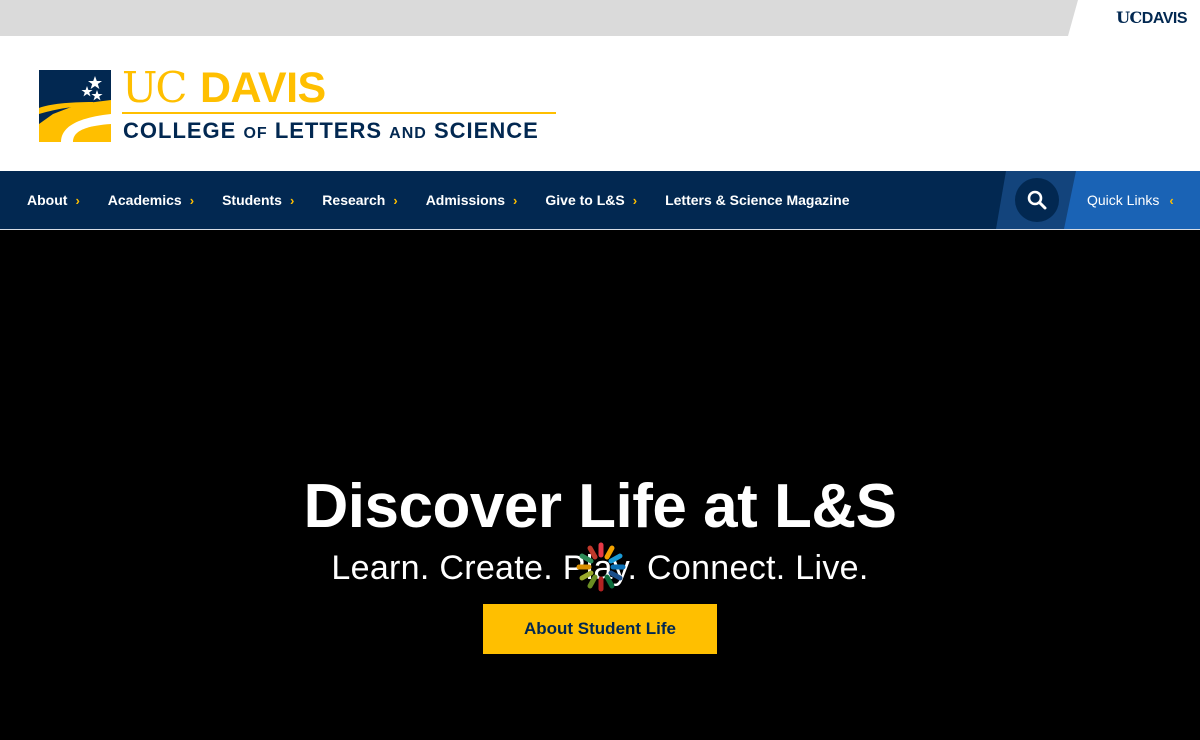  I want to click on wordmark-davis: DAVIS, so click(263, 88).